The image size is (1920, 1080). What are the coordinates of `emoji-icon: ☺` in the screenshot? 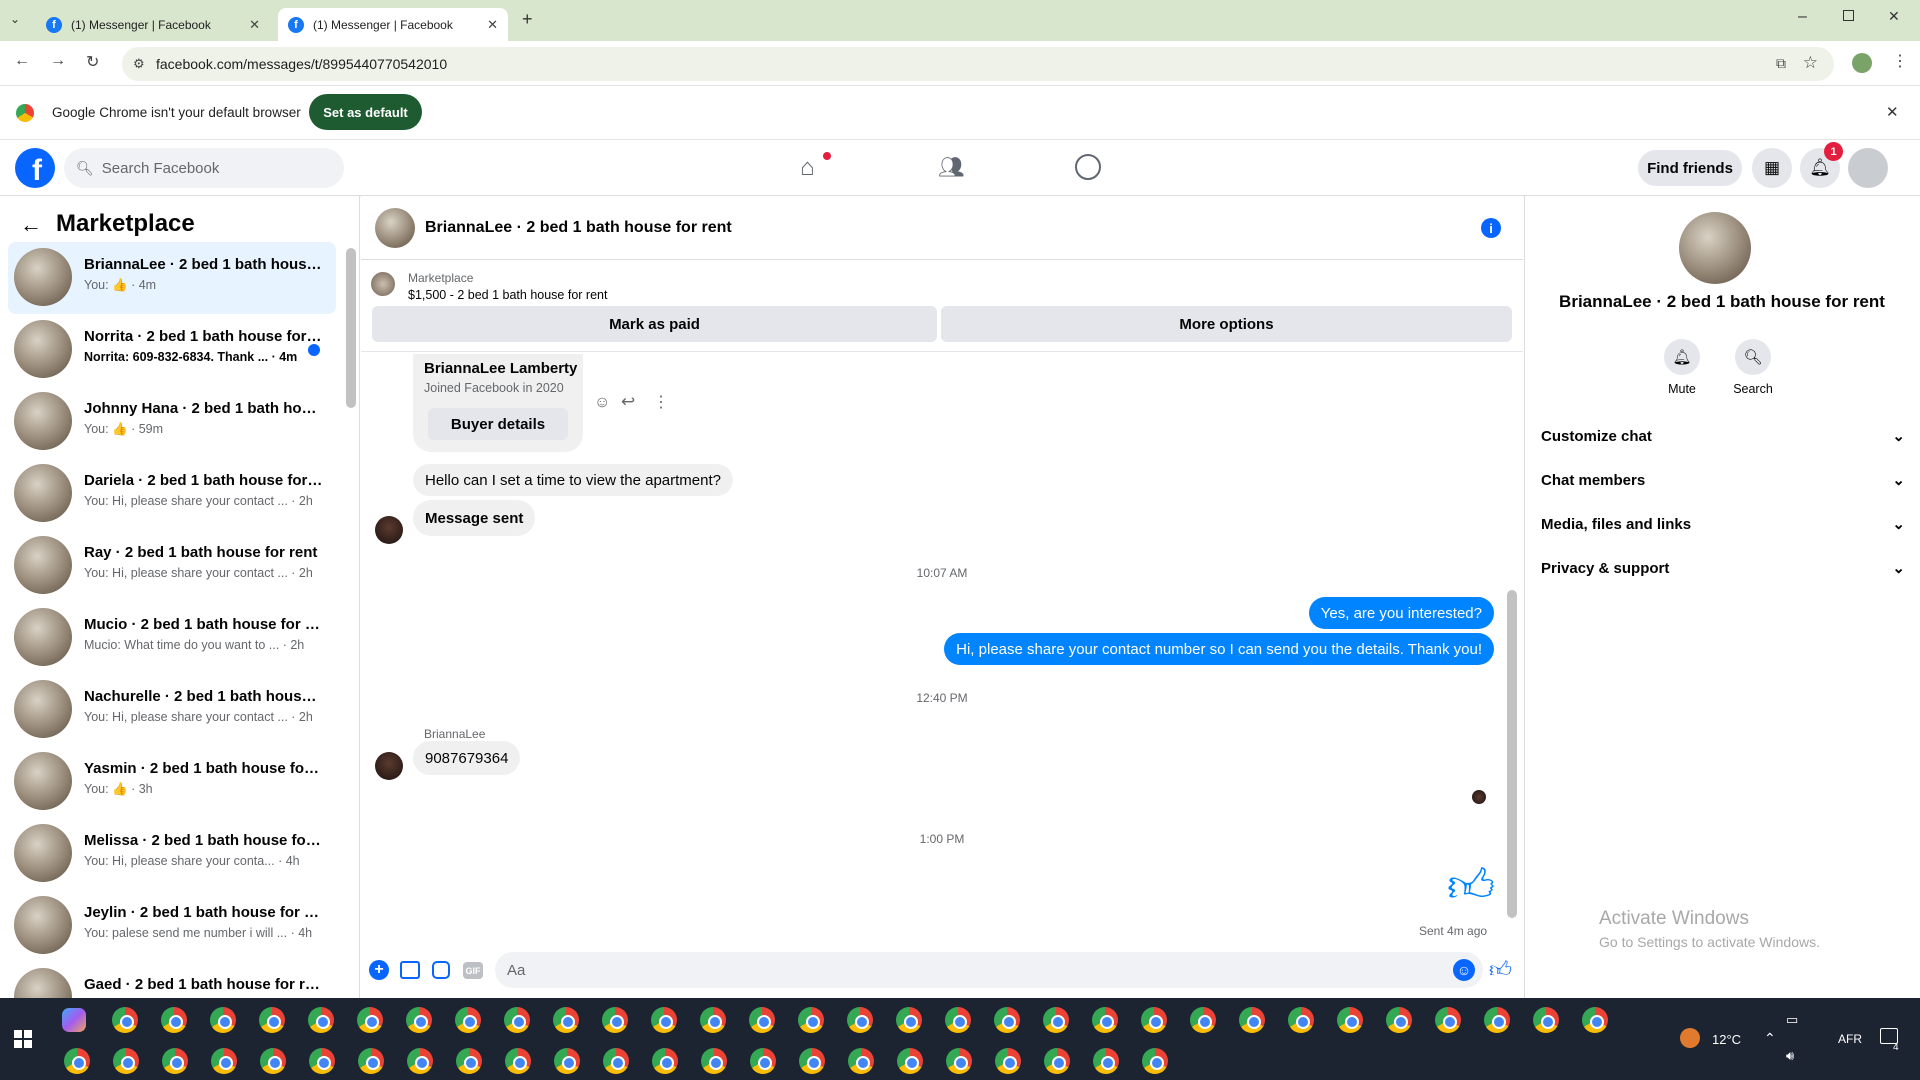 It's located at (1464, 970).